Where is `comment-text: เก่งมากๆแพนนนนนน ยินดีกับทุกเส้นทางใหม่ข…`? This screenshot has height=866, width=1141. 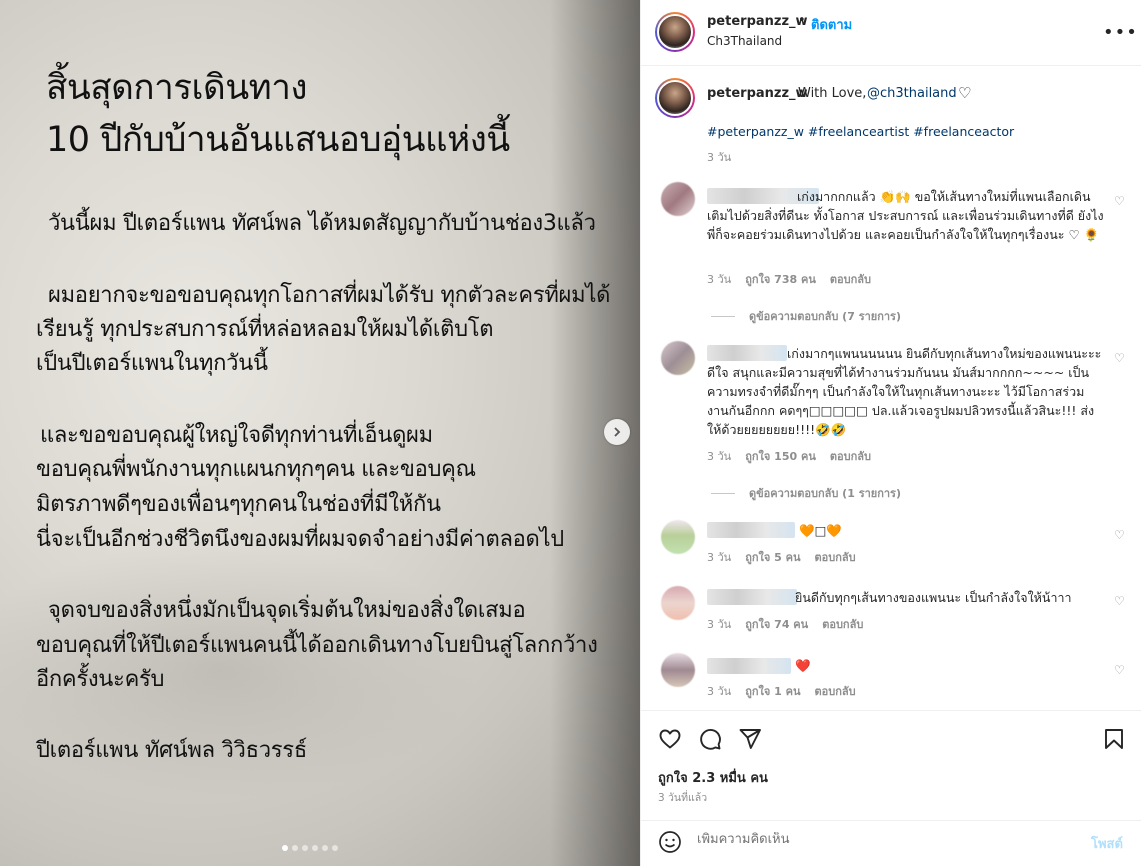 comment-text: เก่งมากๆแพนนนนนน ยินดีกับทุกเส้นทางใหม่ข… is located at coordinates (904, 391).